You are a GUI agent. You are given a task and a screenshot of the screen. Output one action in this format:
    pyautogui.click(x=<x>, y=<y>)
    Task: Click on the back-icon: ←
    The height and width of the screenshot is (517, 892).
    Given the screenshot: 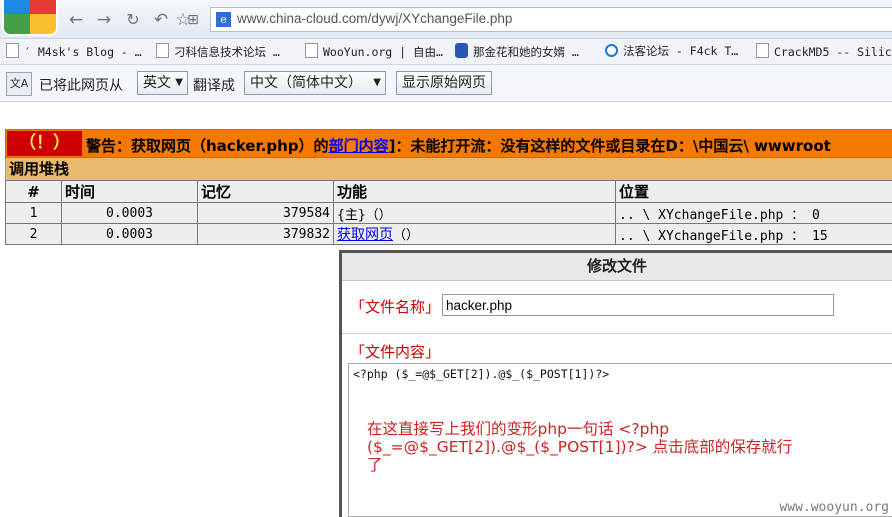 What is the action you would take?
    pyautogui.click(x=76, y=20)
    